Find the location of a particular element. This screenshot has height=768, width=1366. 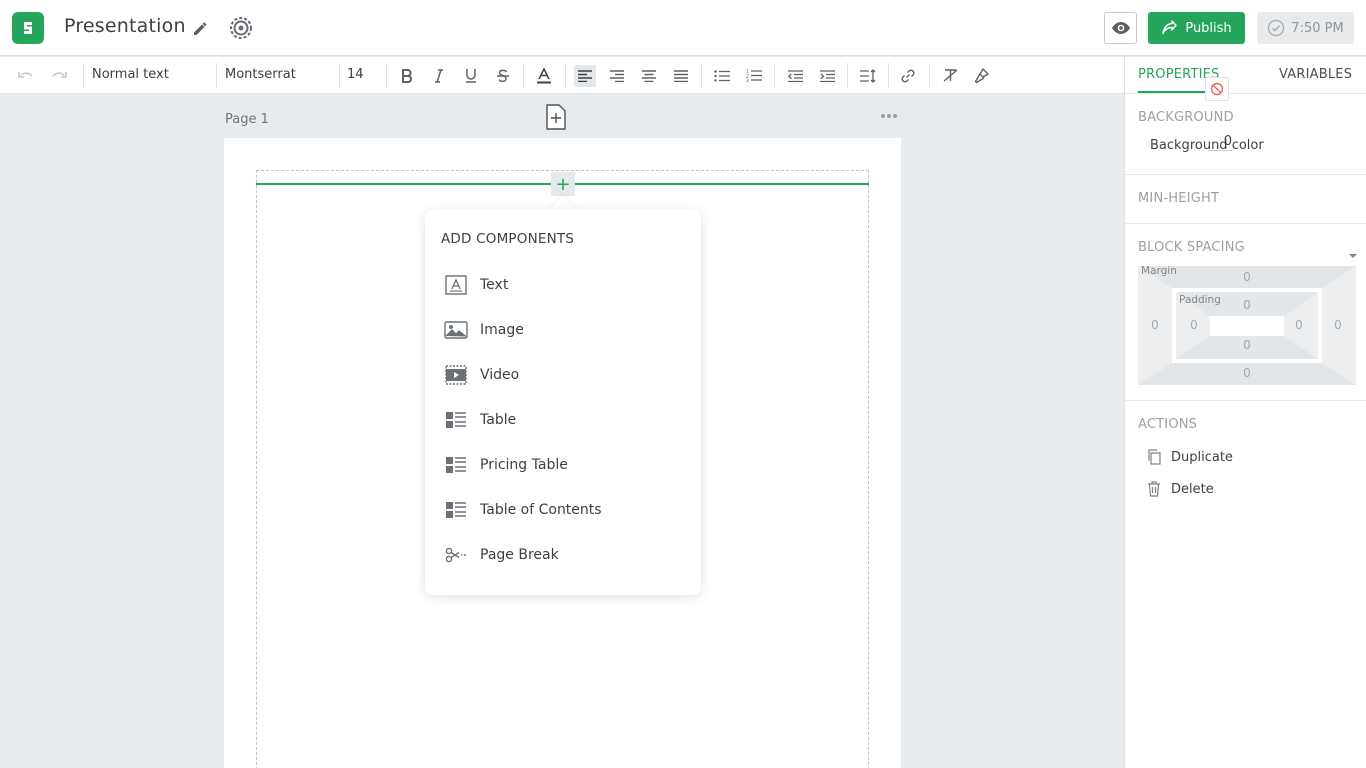

component-text: Text is located at coordinates (563, 285).